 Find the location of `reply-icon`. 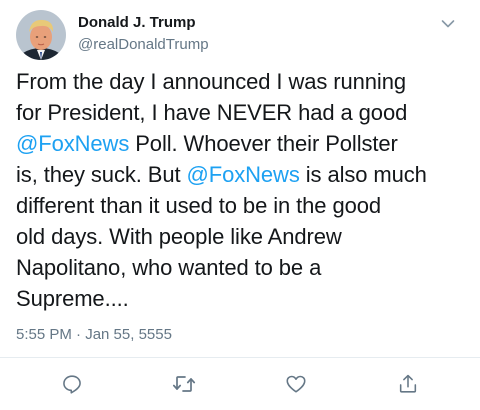

reply-icon is located at coordinates (72, 384).